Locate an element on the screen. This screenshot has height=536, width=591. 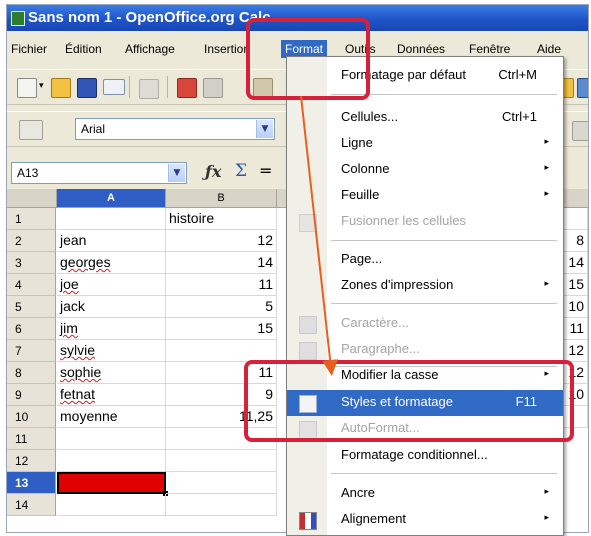
annotation-arrow is located at coordinates (319, 235).